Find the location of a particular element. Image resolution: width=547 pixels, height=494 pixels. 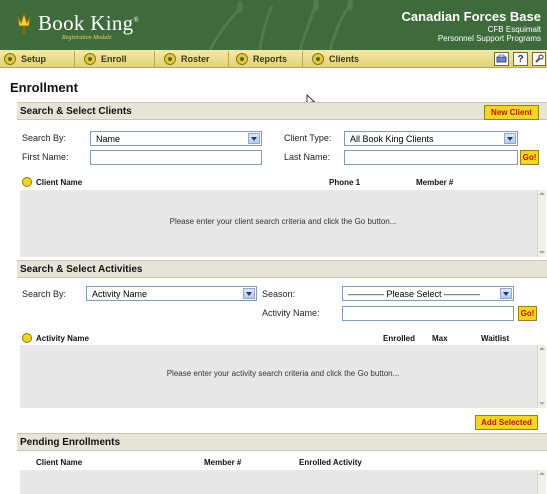

activity-search-by-value: Activity Name is located at coordinates (120, 293).